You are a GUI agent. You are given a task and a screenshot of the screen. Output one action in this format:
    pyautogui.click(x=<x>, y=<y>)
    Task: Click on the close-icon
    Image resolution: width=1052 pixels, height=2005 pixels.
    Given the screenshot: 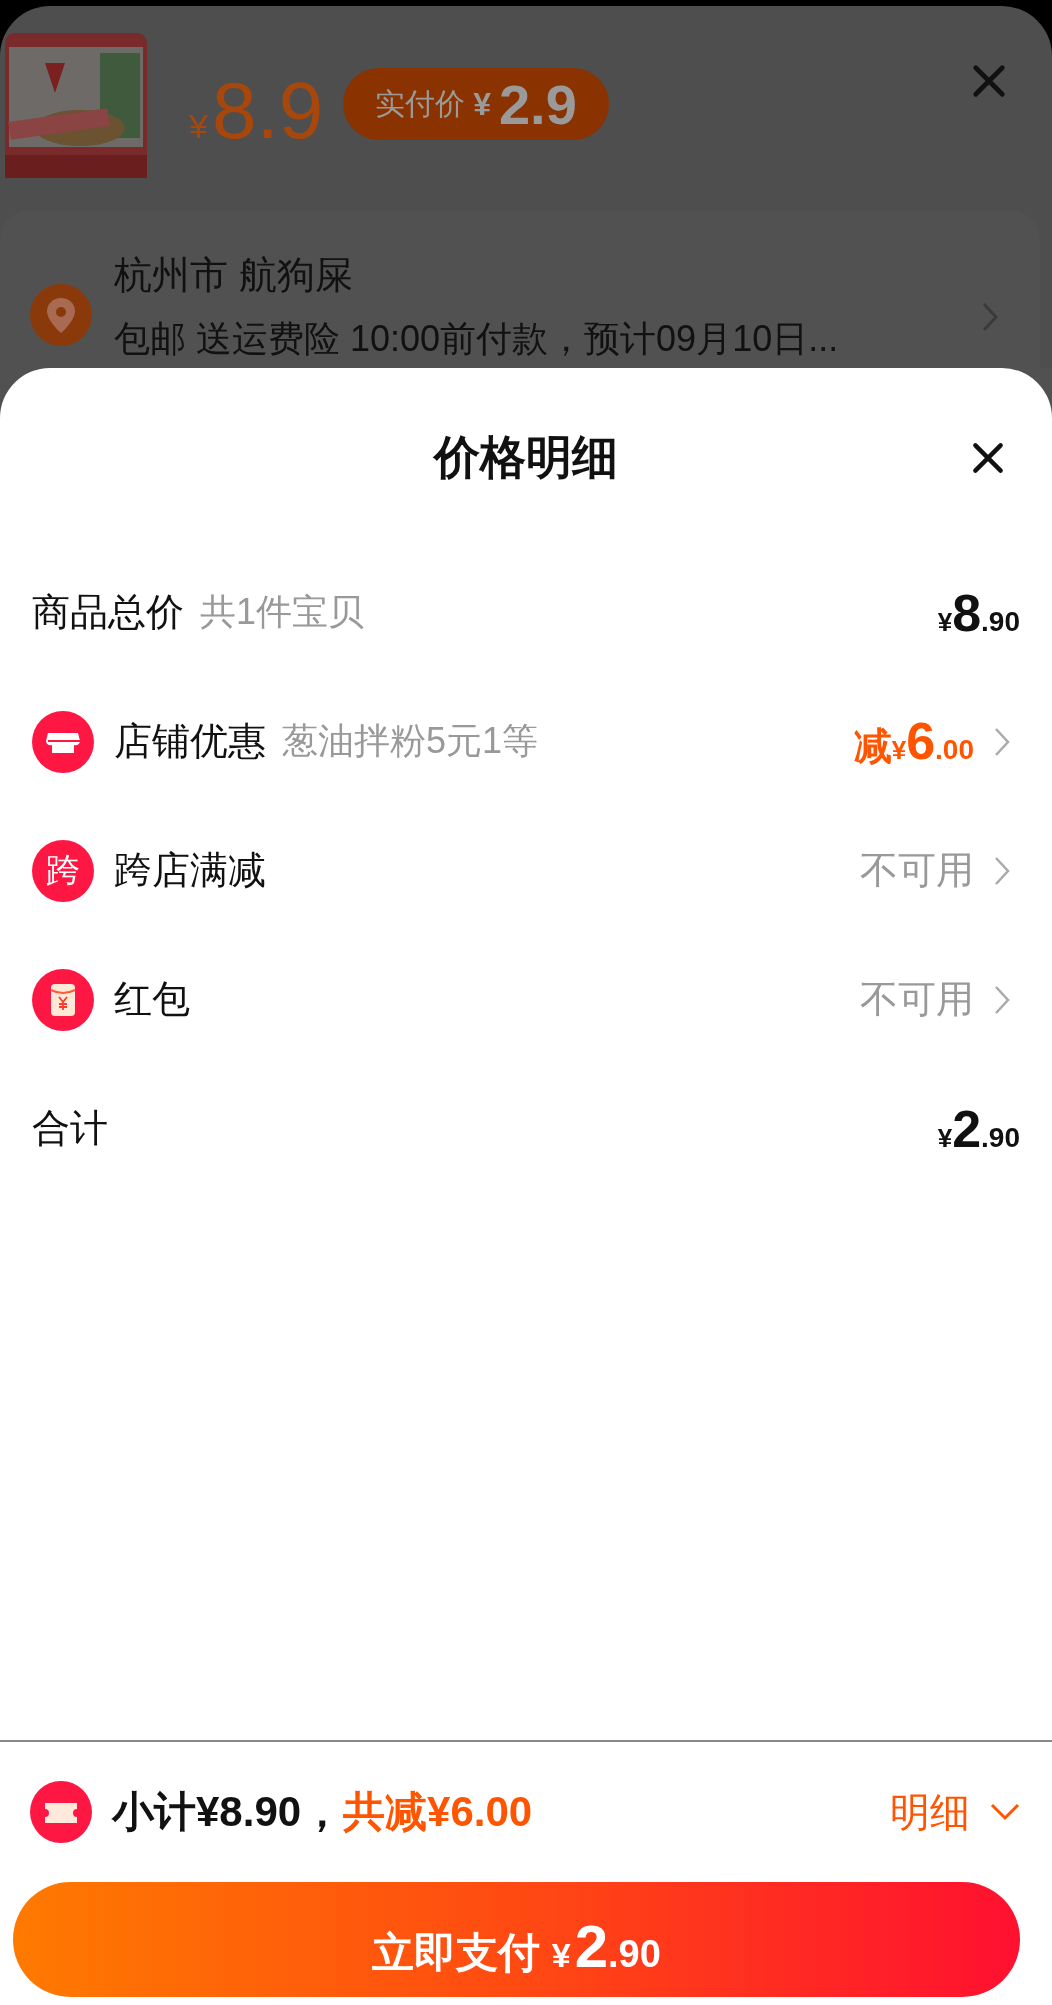 What is the action you would take?
    pyautogui.click(x=988, y=458)
    